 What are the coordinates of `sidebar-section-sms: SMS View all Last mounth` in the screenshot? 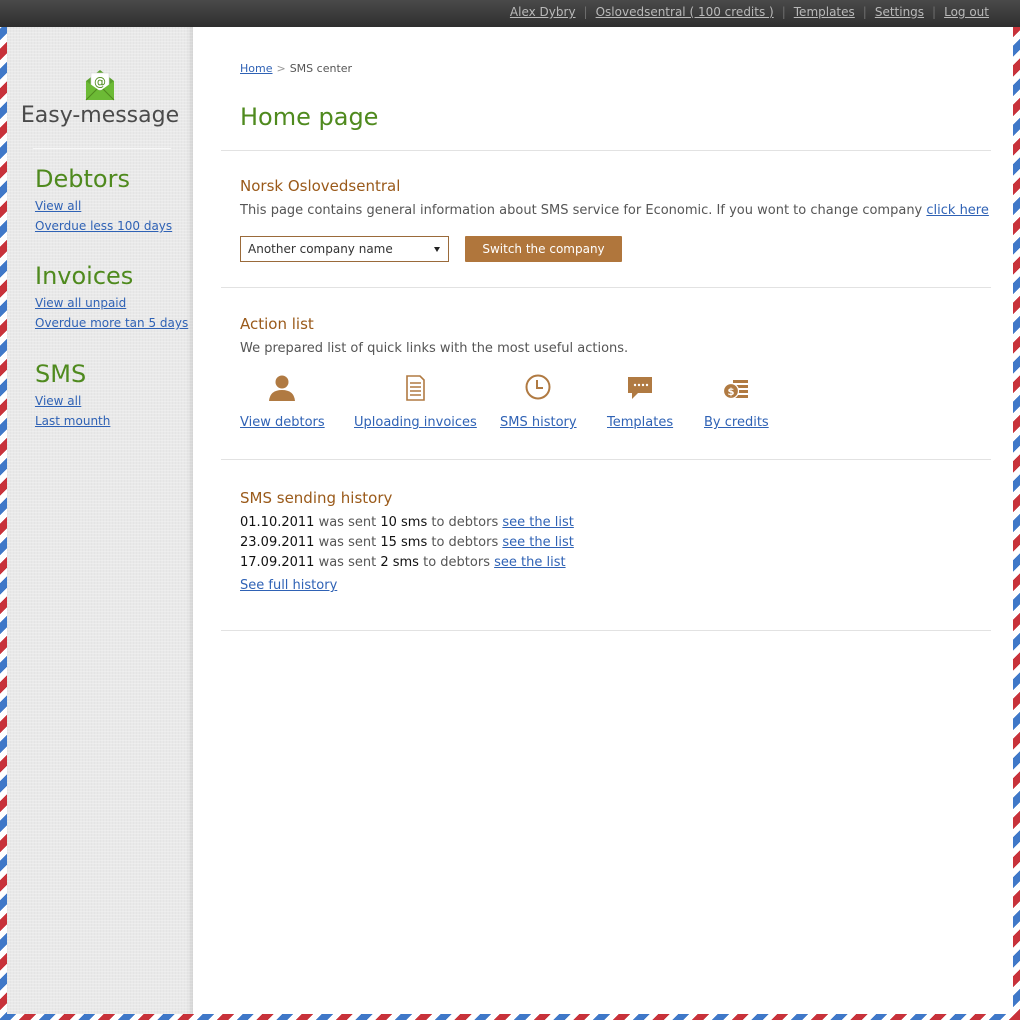 It's located at (72, 397).